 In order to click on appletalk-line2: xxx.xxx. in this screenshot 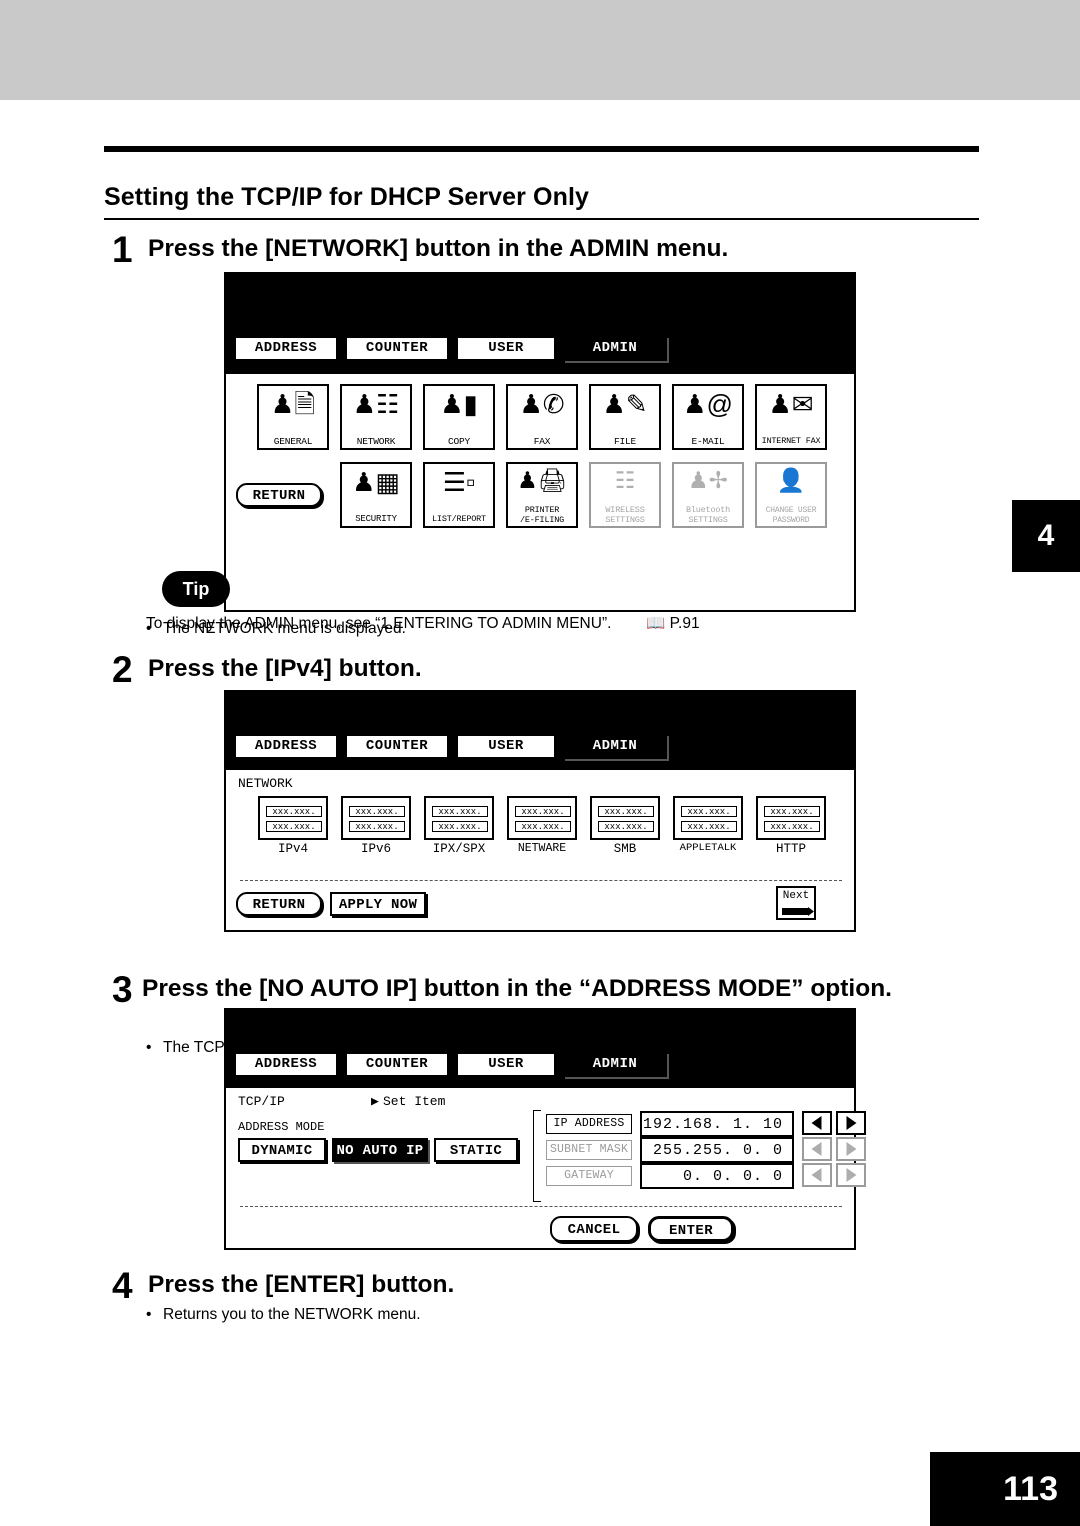, I will do `click(709, 826)`.